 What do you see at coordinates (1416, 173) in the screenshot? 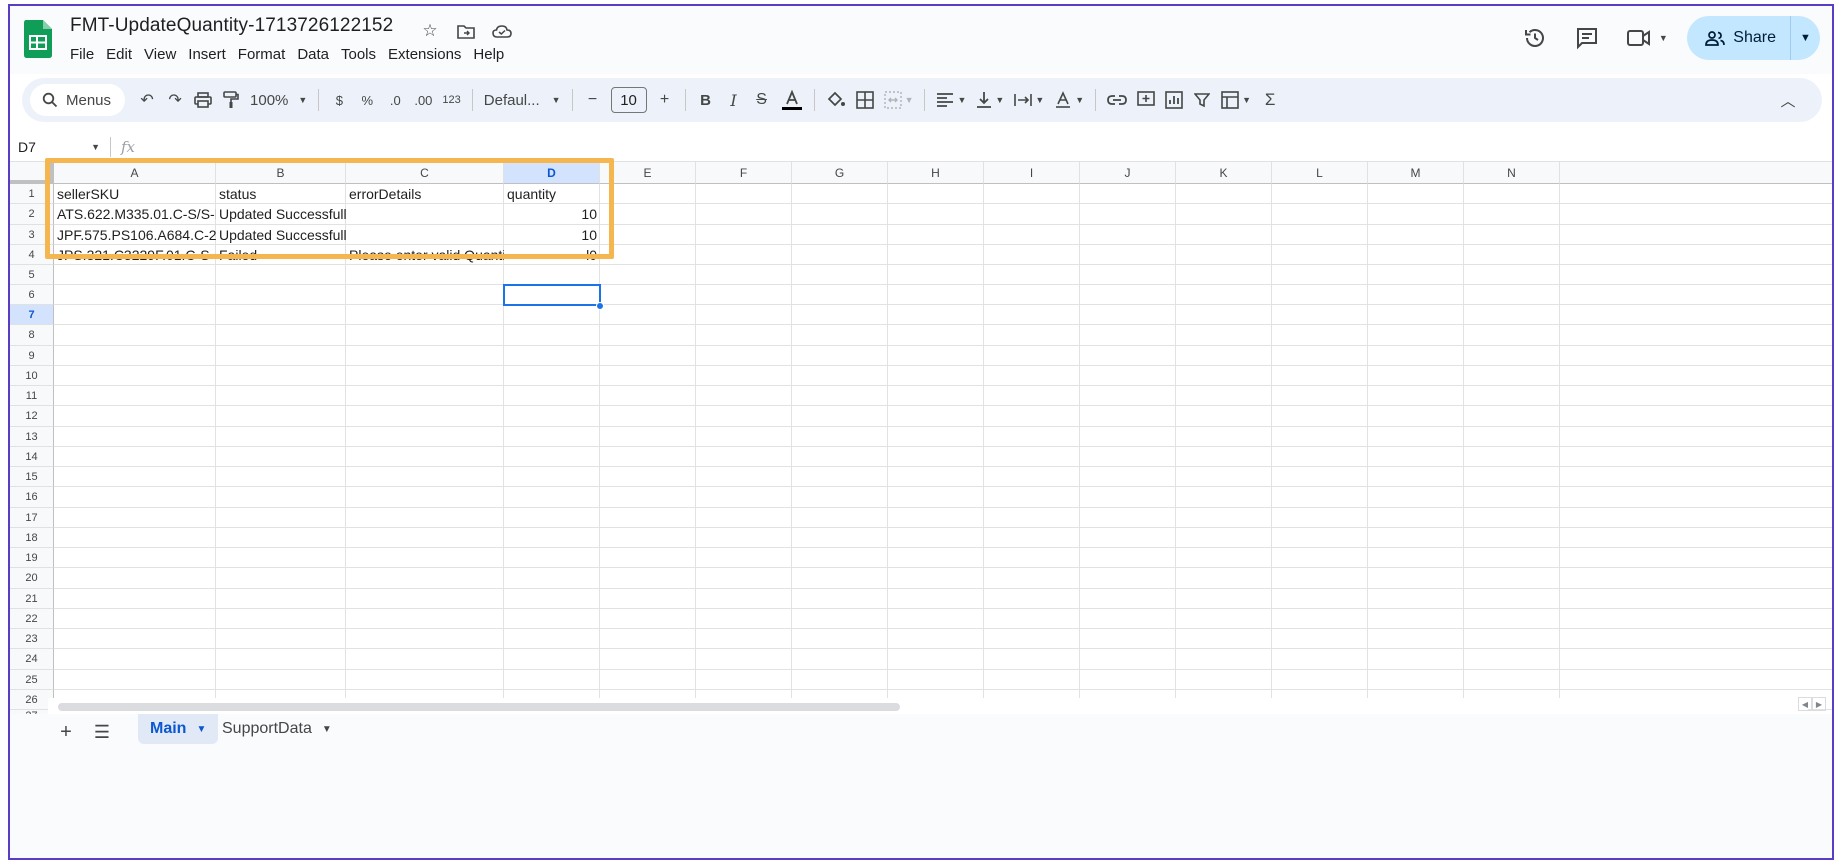
I see `column-header-m: M` at bounding box center [1416, 173].